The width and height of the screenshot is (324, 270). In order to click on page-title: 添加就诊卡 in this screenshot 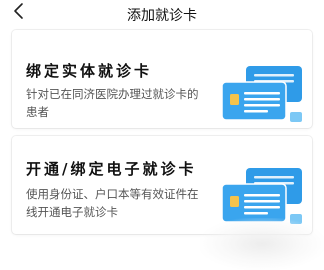, I will do `click(162, 16)`.